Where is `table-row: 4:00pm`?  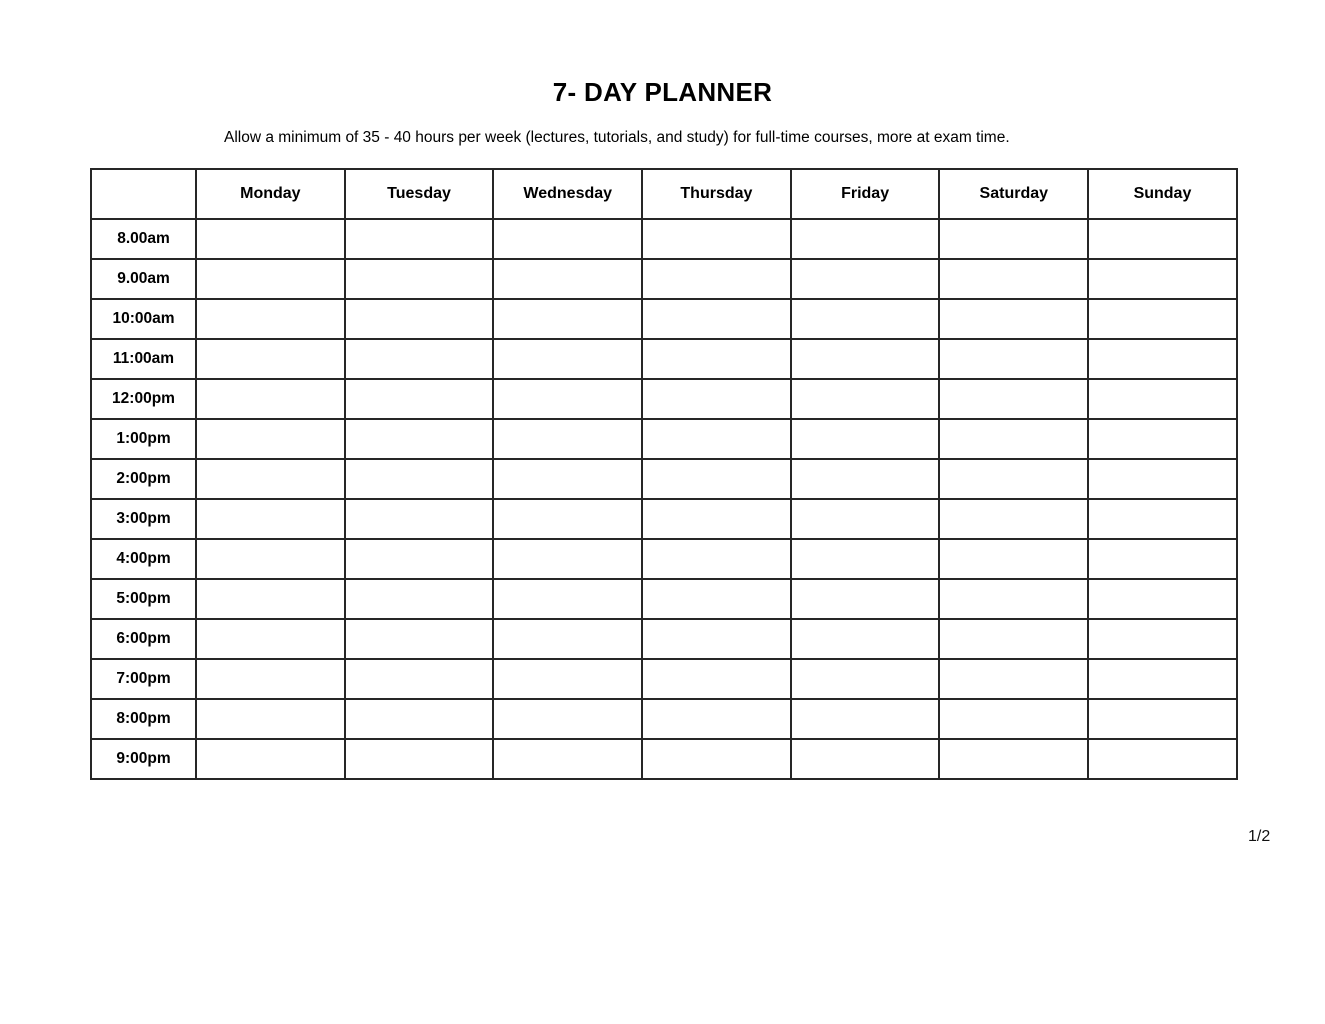 table-row: 4:00pm is located at coordinates (664, 559).